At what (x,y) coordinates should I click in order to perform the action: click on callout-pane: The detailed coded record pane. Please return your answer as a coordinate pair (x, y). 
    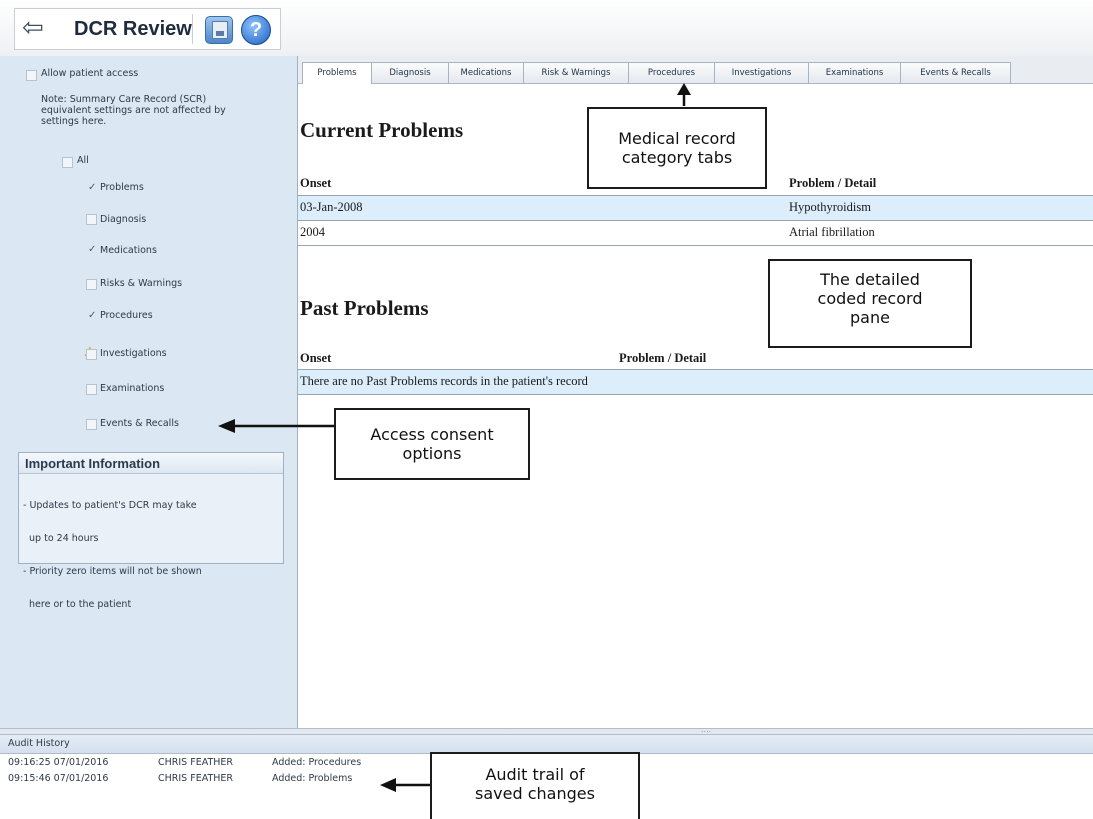
    Looking at the image, I should click on (870, 303).